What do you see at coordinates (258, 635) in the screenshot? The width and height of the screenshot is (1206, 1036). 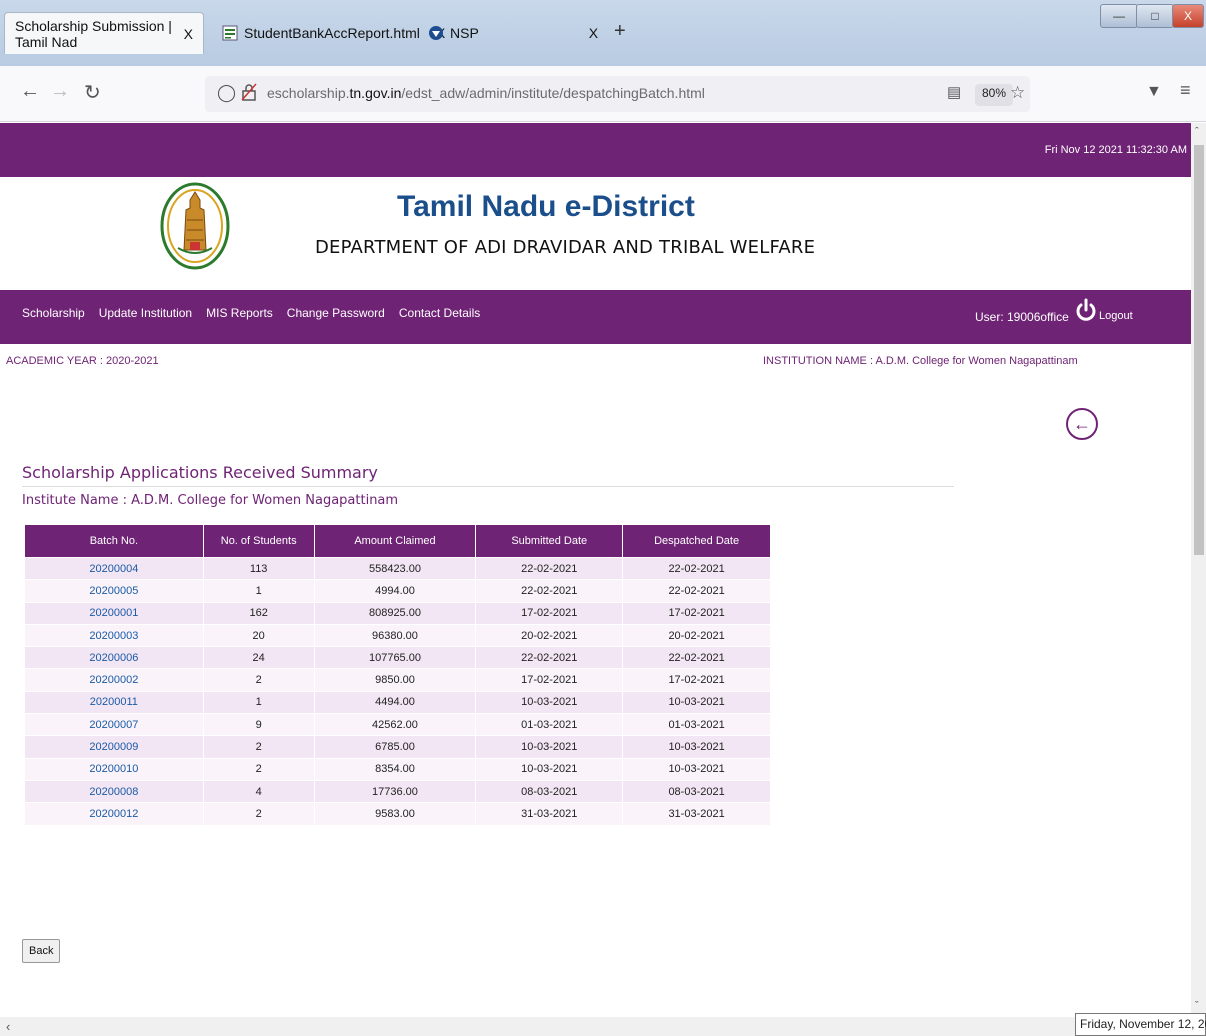 I see `students-cell: 20` at bounding box center [258, 635].